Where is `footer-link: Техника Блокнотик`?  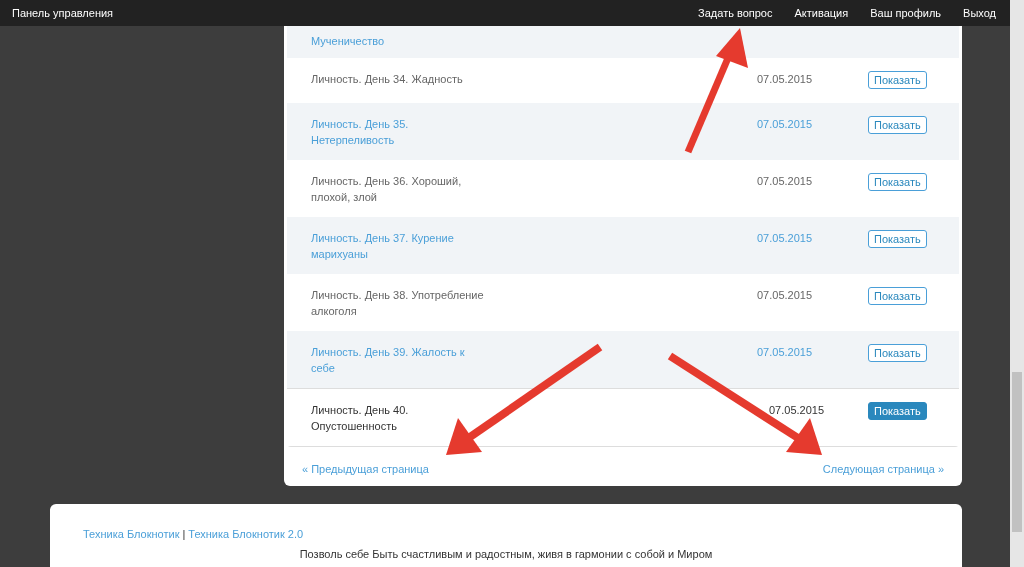 footer-link: Техника Блокнотик is located at coordinates (131, 533).